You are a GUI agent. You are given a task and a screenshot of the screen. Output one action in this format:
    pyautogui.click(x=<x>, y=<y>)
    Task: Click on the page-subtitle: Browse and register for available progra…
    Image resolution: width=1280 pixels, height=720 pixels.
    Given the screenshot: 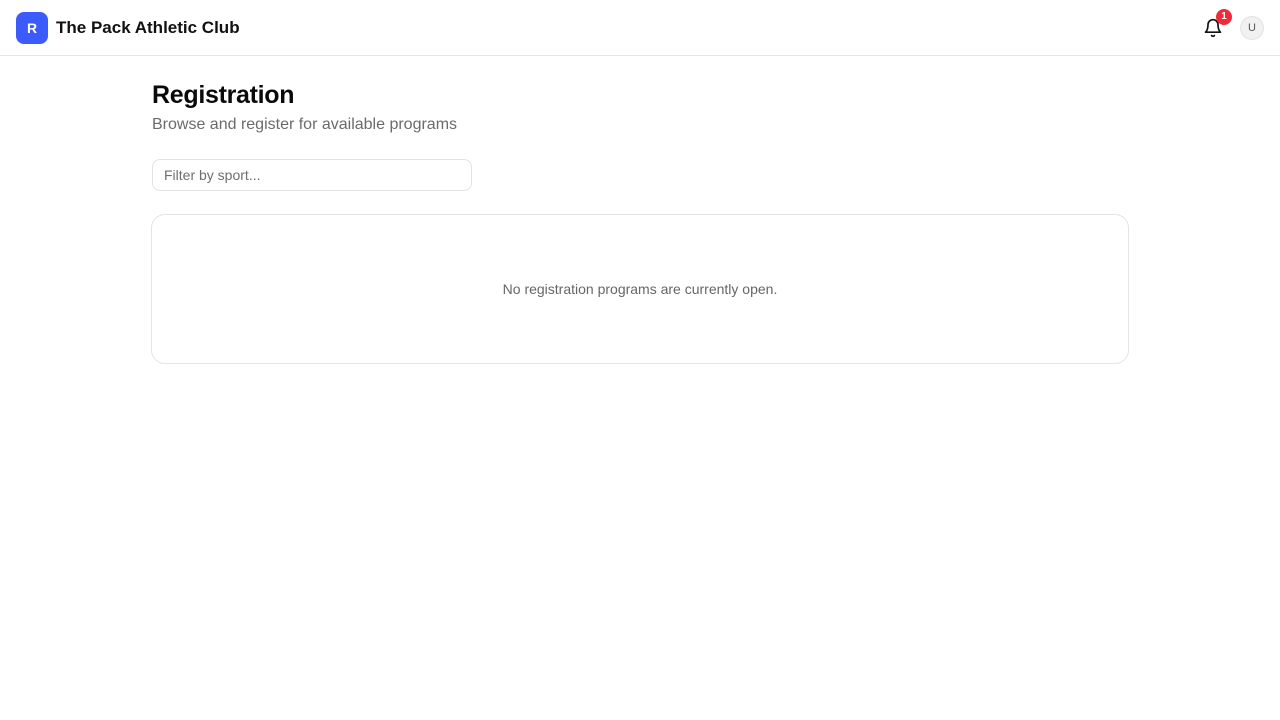 What is the action you would take?
    pyautogui.click(x=305, y=124)
    